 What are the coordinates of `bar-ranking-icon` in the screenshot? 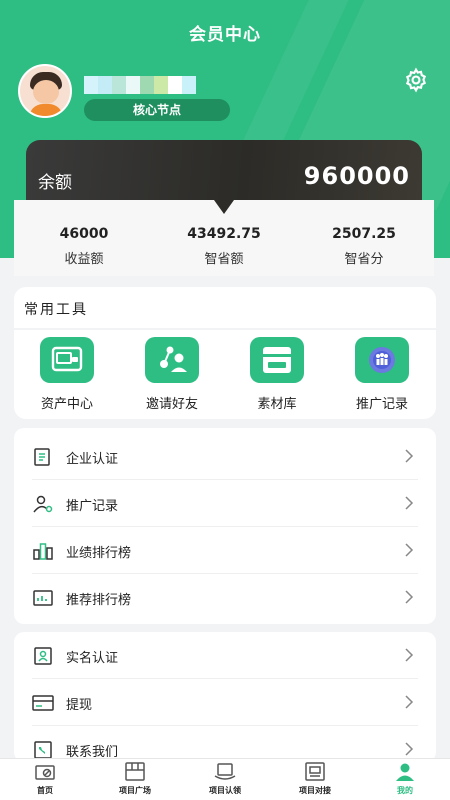 It's located at (43, 551).